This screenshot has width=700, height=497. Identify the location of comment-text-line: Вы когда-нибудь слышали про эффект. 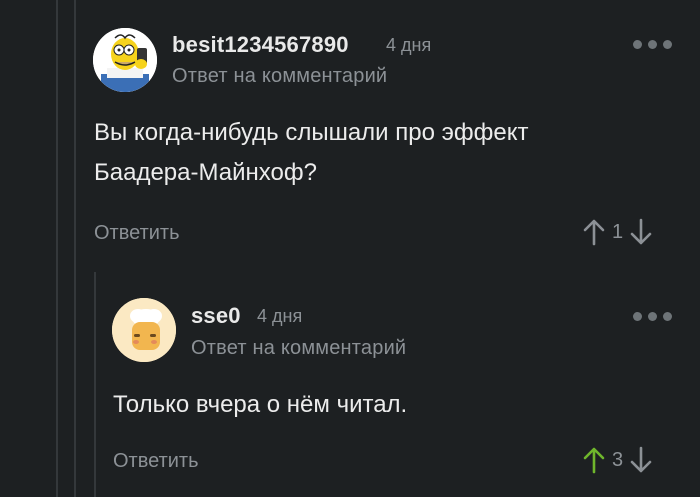
(311, 132).